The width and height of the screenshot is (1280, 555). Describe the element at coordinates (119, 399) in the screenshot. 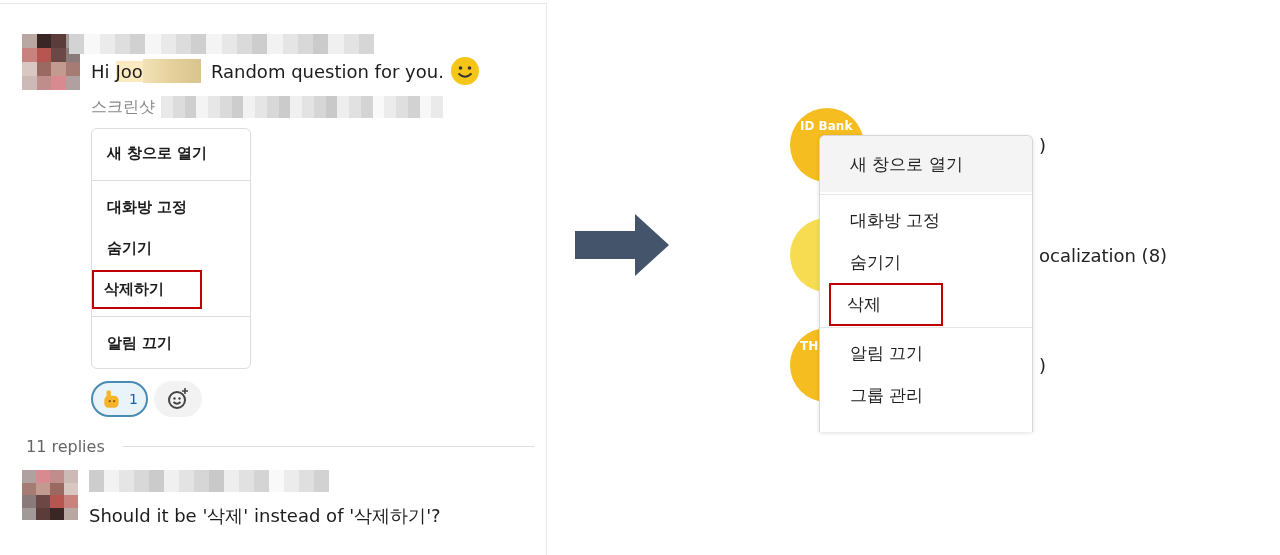

I see `reaction-button: 1` at that location.